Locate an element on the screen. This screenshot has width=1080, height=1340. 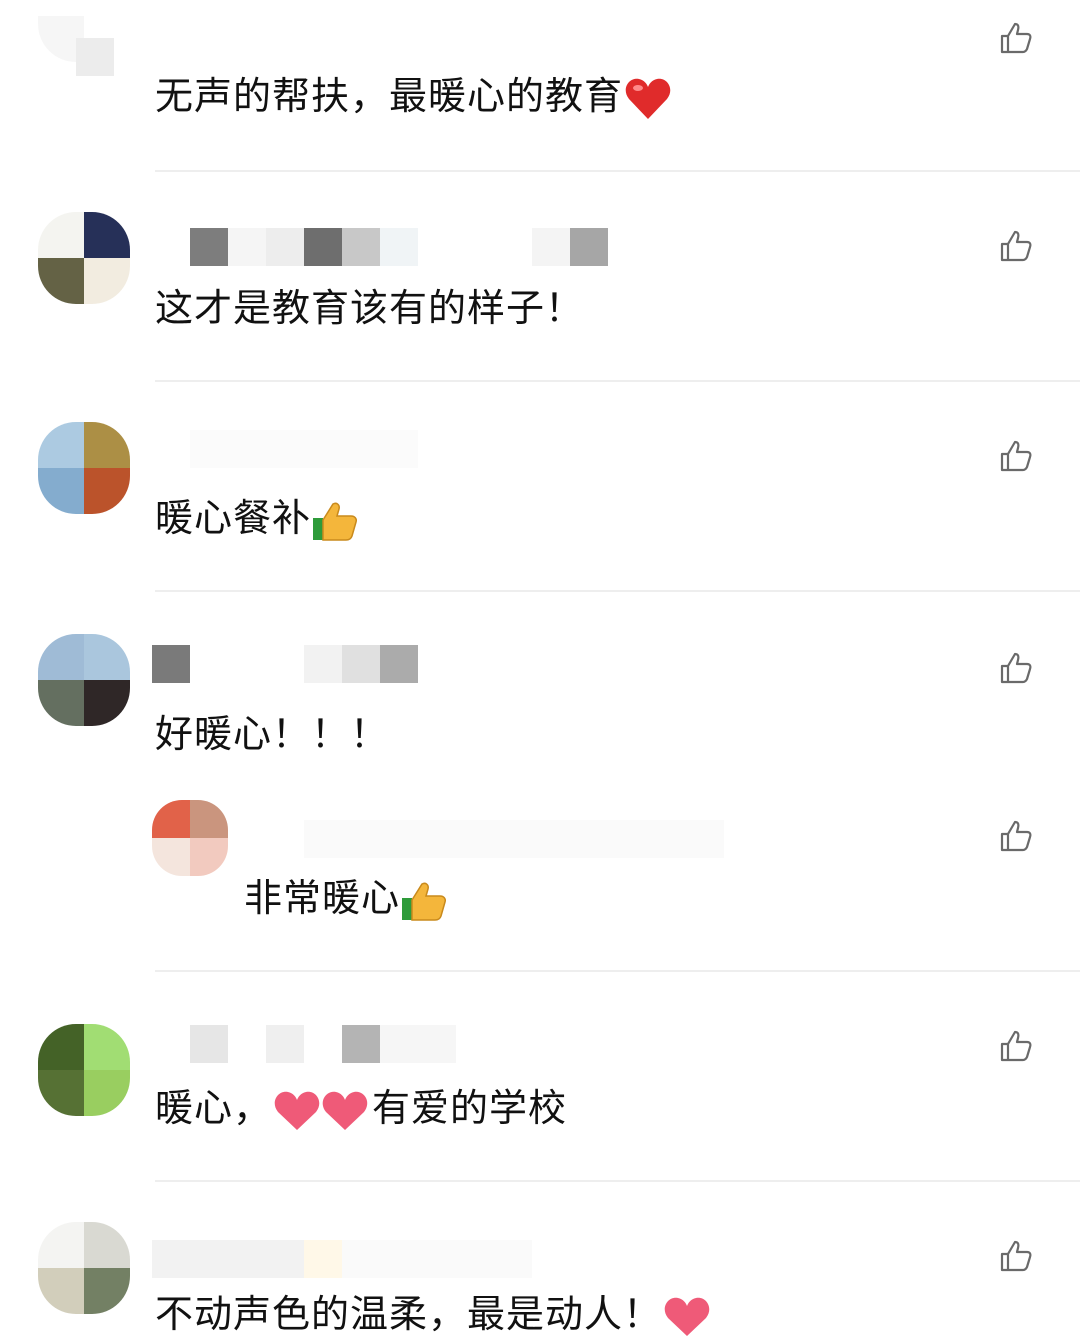
comment-text: 不动声色的温柔，最是动人！ is located at coordinates (433, 1315).